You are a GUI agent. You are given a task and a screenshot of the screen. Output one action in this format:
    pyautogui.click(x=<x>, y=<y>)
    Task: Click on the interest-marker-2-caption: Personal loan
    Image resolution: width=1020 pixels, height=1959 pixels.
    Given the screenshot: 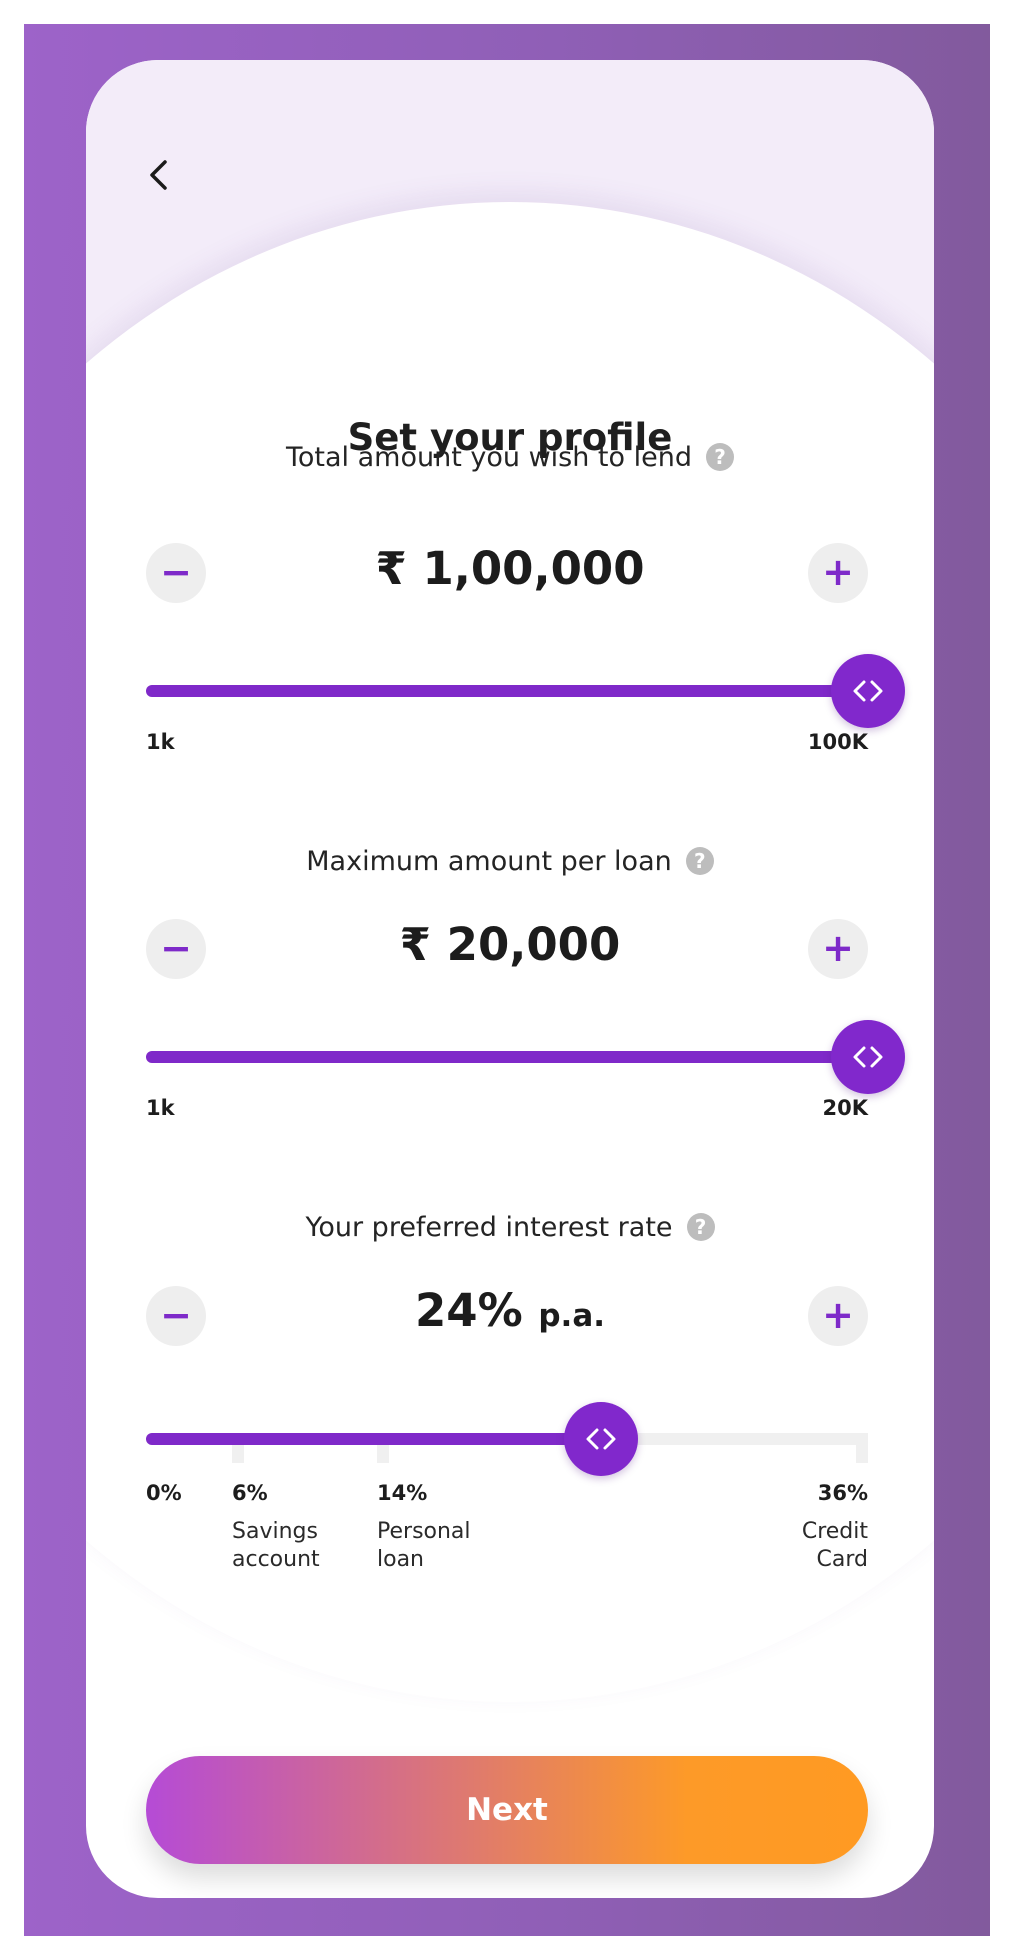 What is the action you would take?
    pyautogui.click(x=424, y=1545)
    